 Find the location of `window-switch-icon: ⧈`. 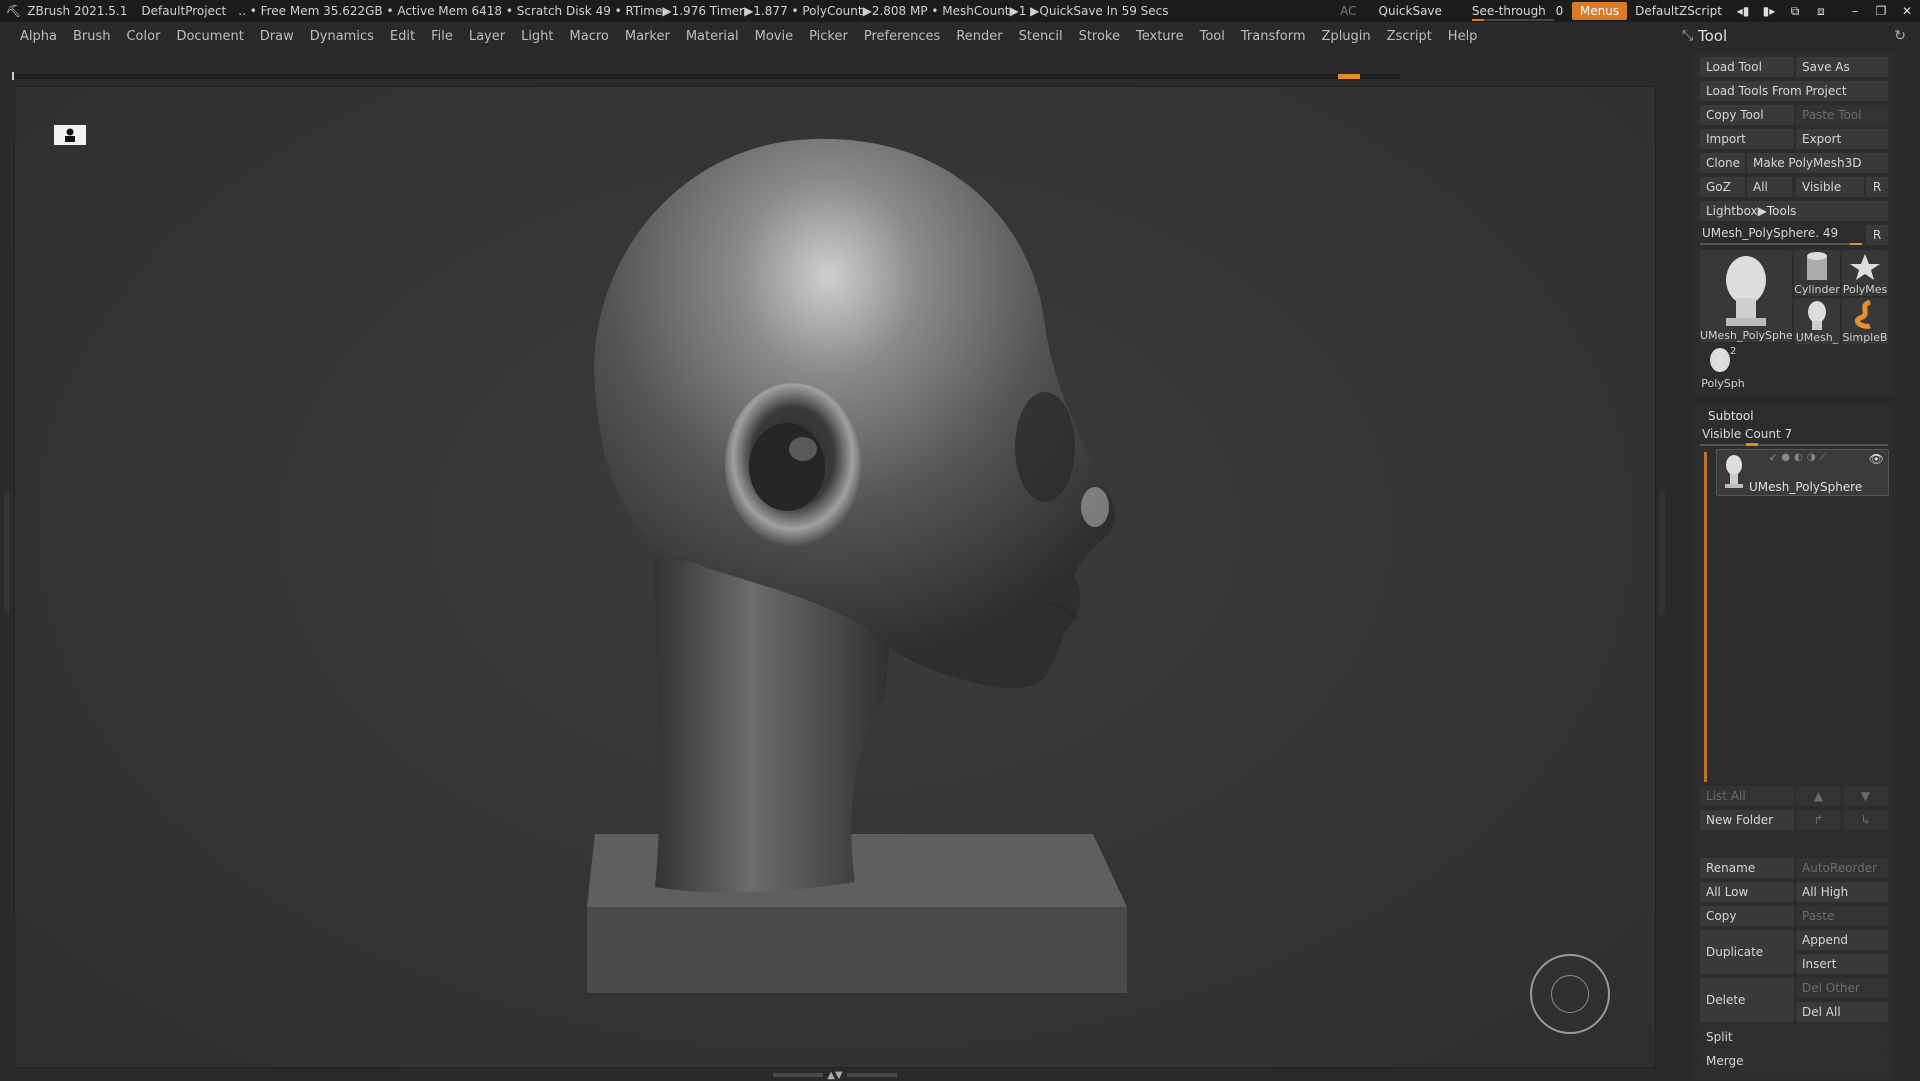

window-switch-icon: ⧈ is located at coordinates (1821, 11).